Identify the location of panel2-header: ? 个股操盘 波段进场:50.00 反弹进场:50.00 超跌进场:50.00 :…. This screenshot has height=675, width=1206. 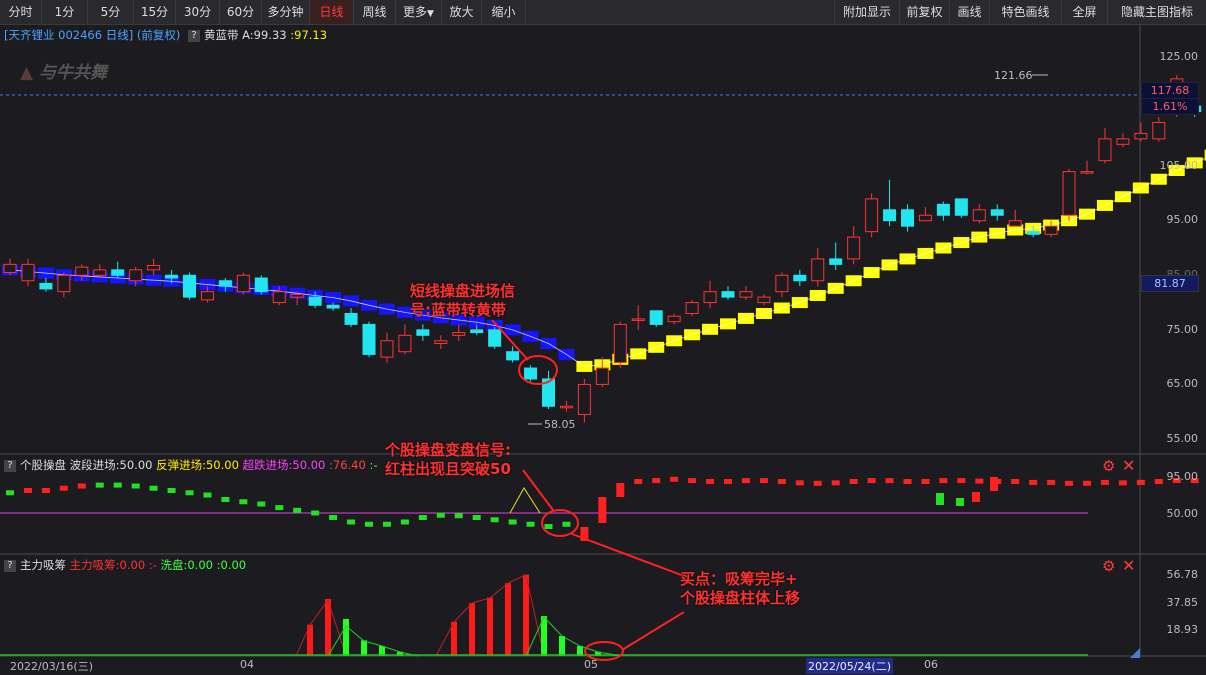
(191, 465).